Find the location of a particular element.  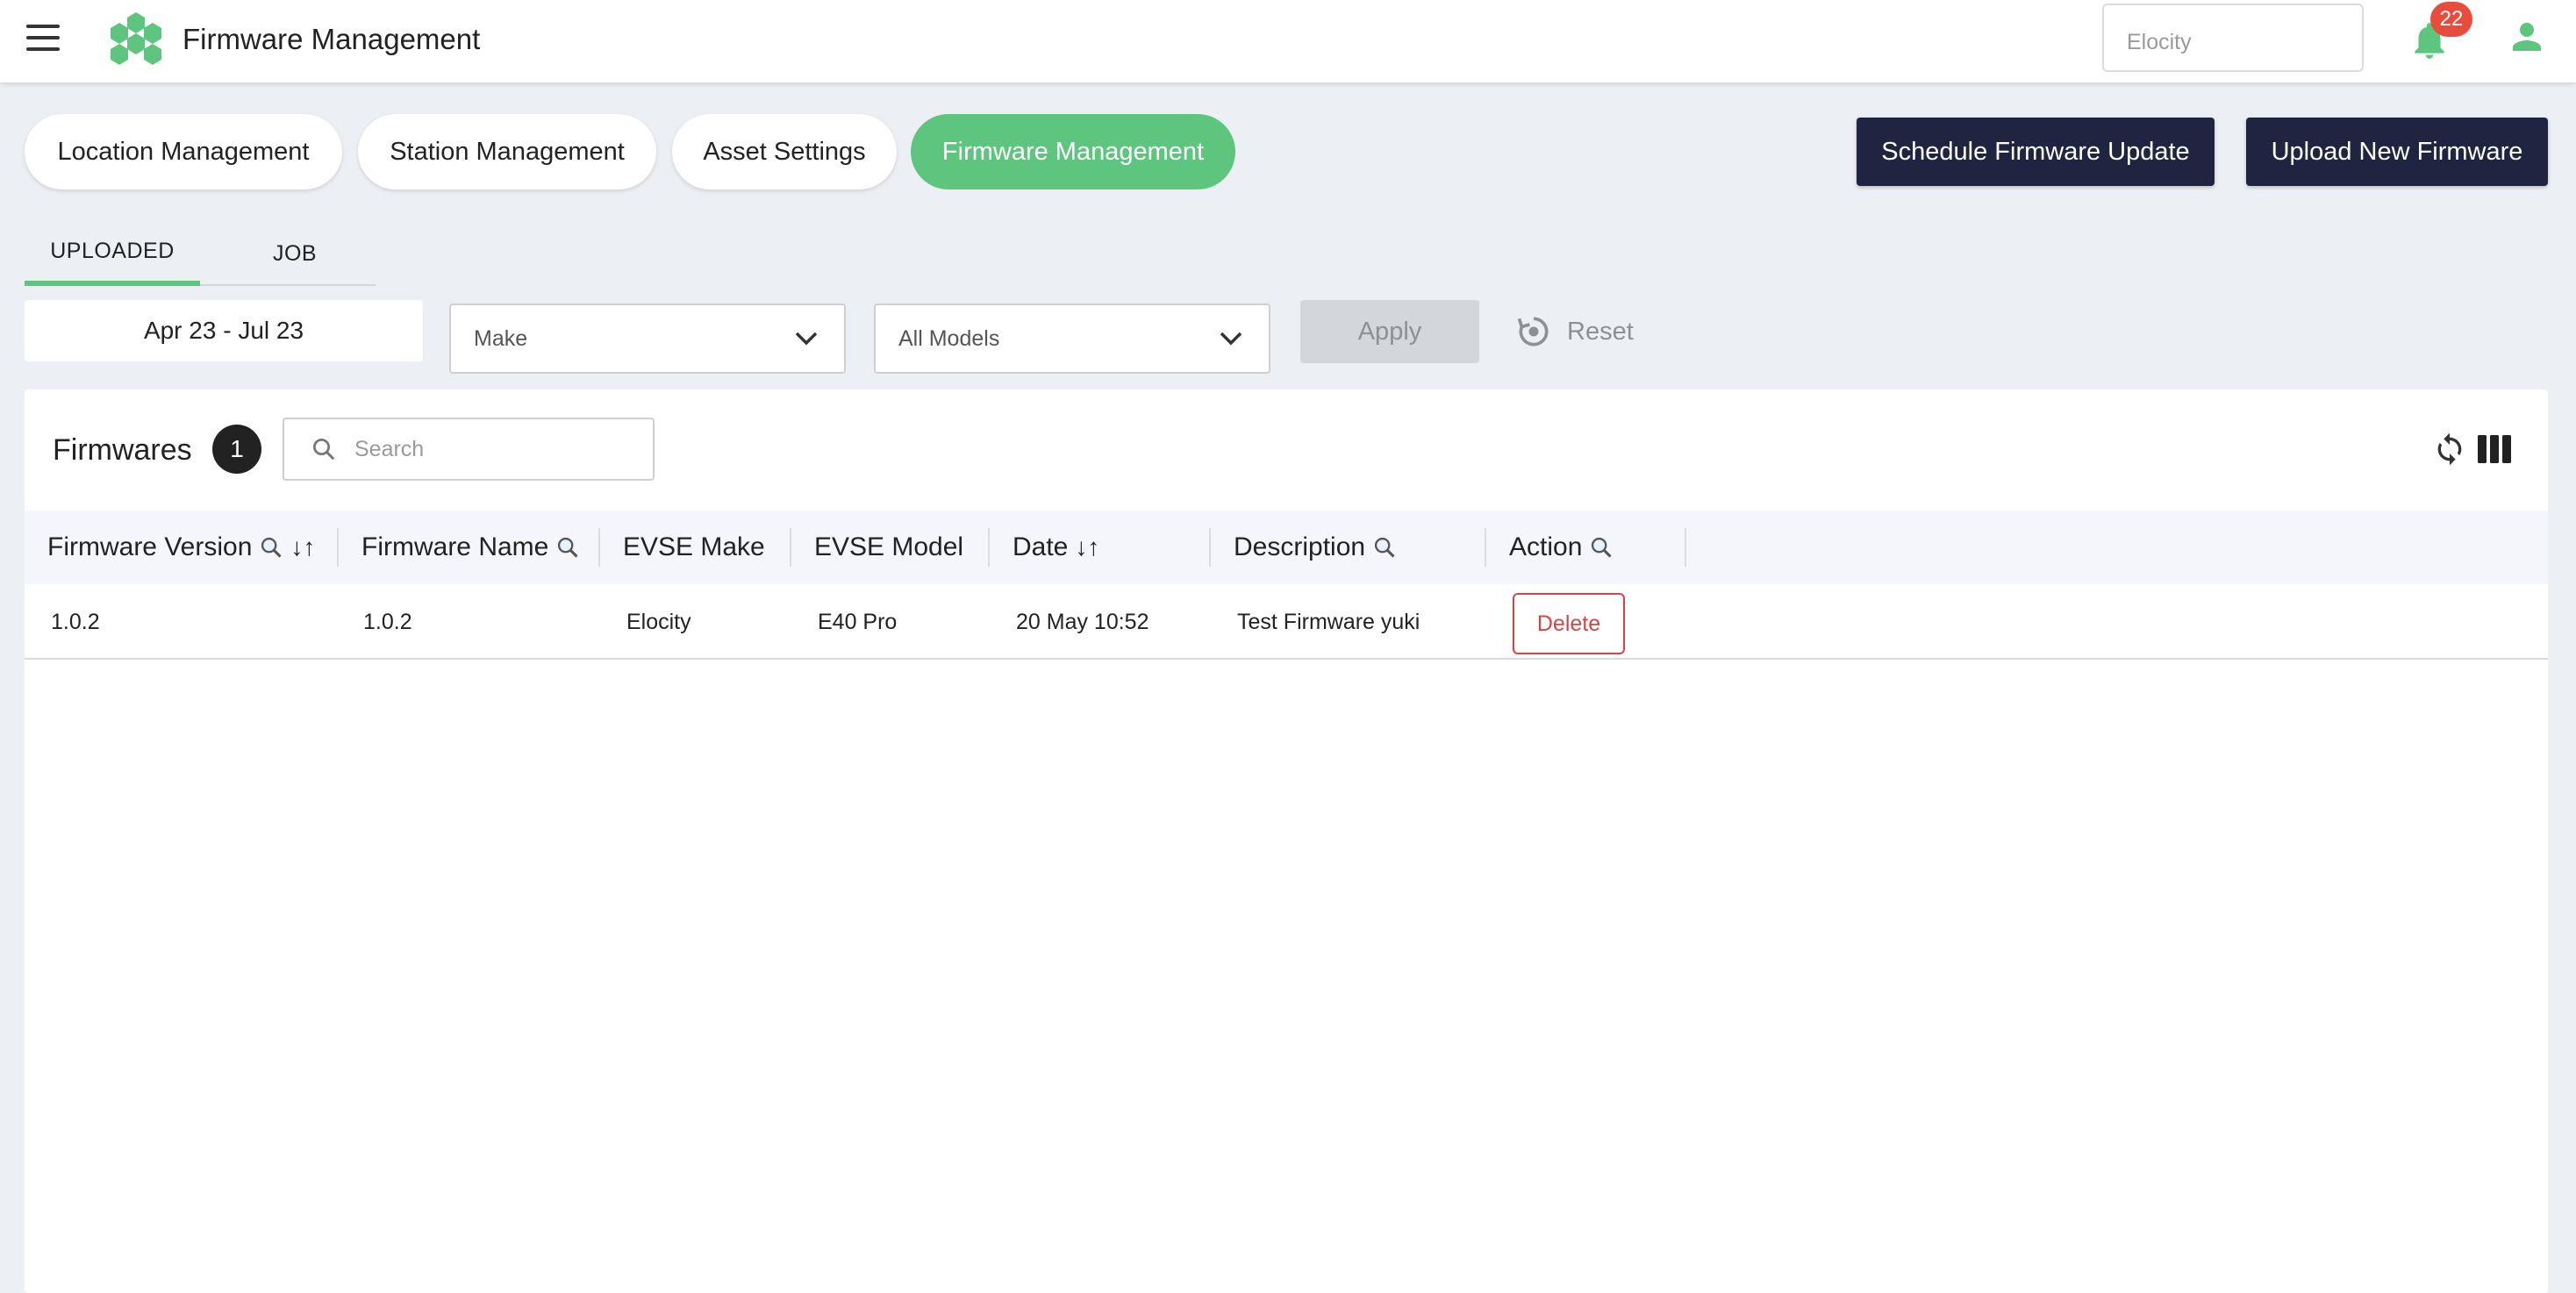

card-title: Firmwares is located at coordinates (122, 450).